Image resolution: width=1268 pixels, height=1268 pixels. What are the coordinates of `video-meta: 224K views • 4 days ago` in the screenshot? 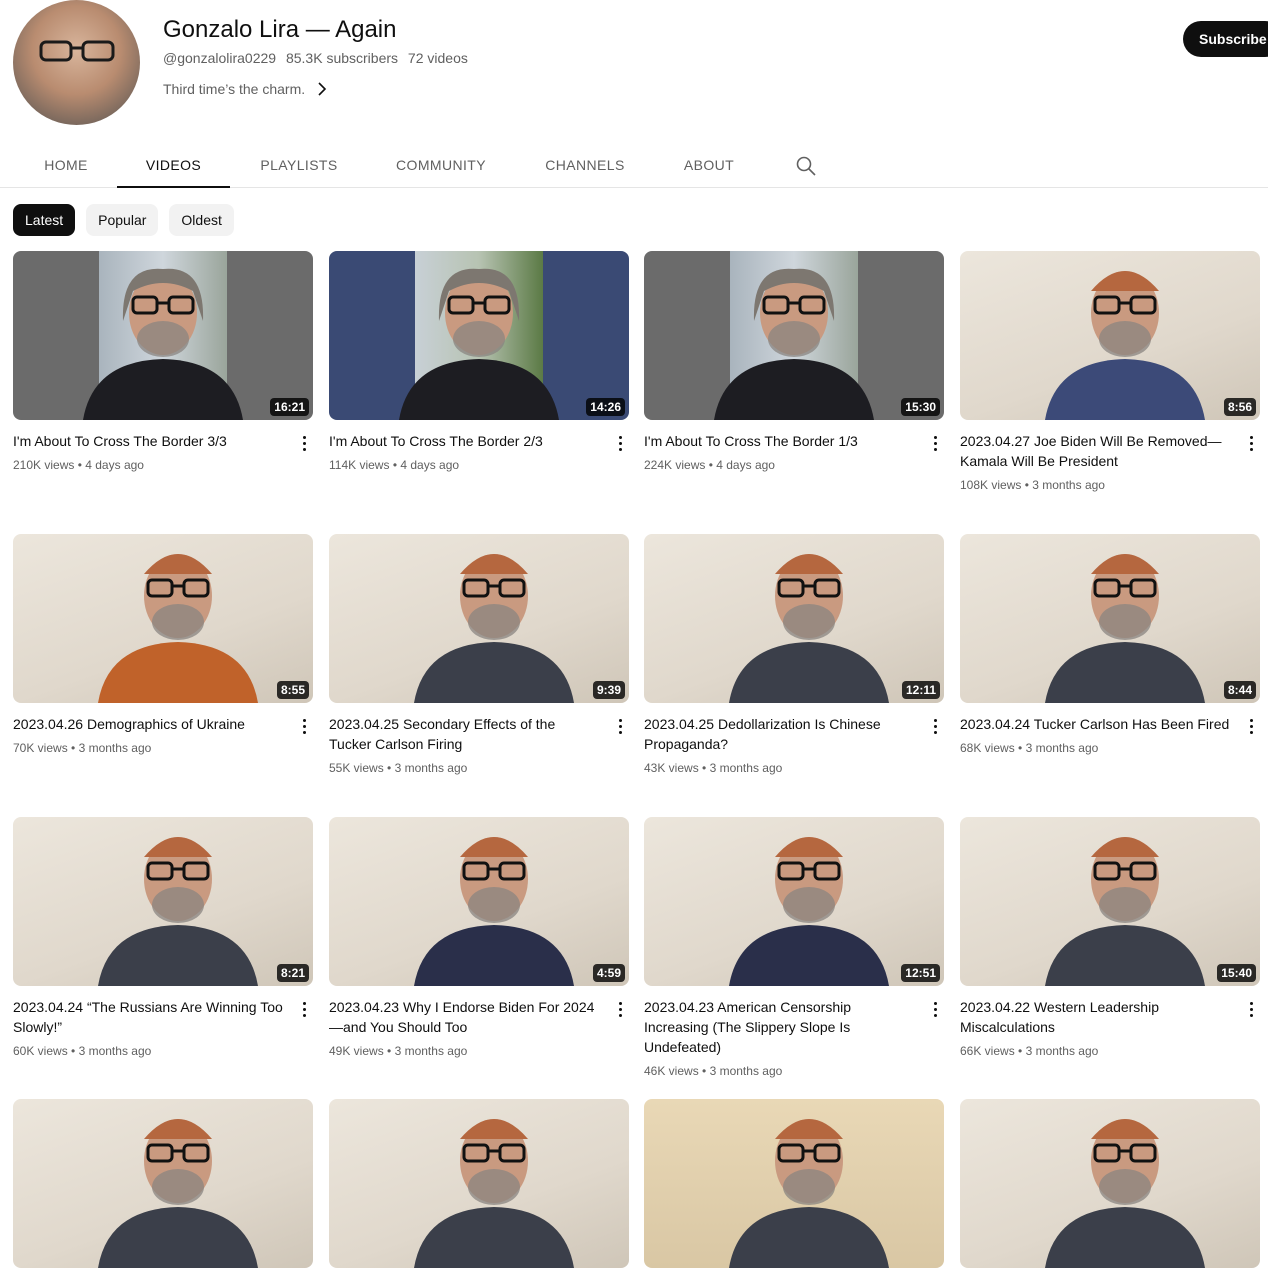 It's located at (709, 465).